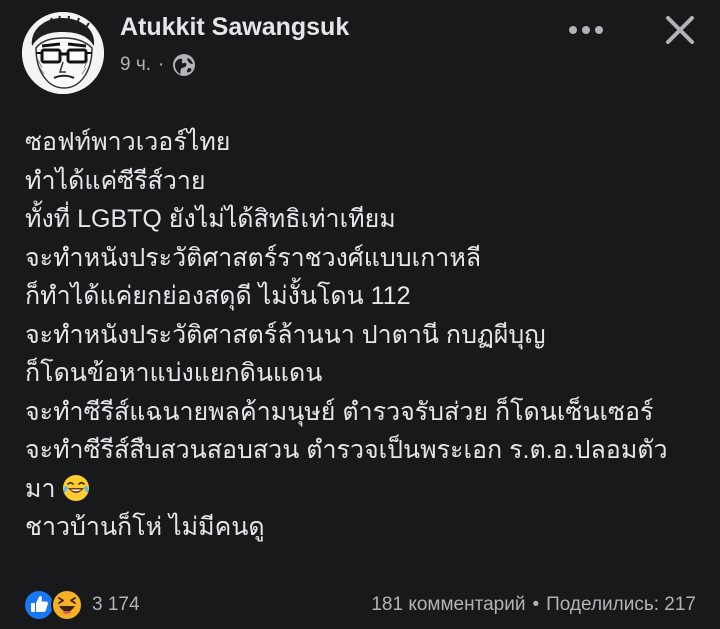  Describe the element at coordinates (75, 487) in the screenshot. I see `joy-emoji-icon` at that location.